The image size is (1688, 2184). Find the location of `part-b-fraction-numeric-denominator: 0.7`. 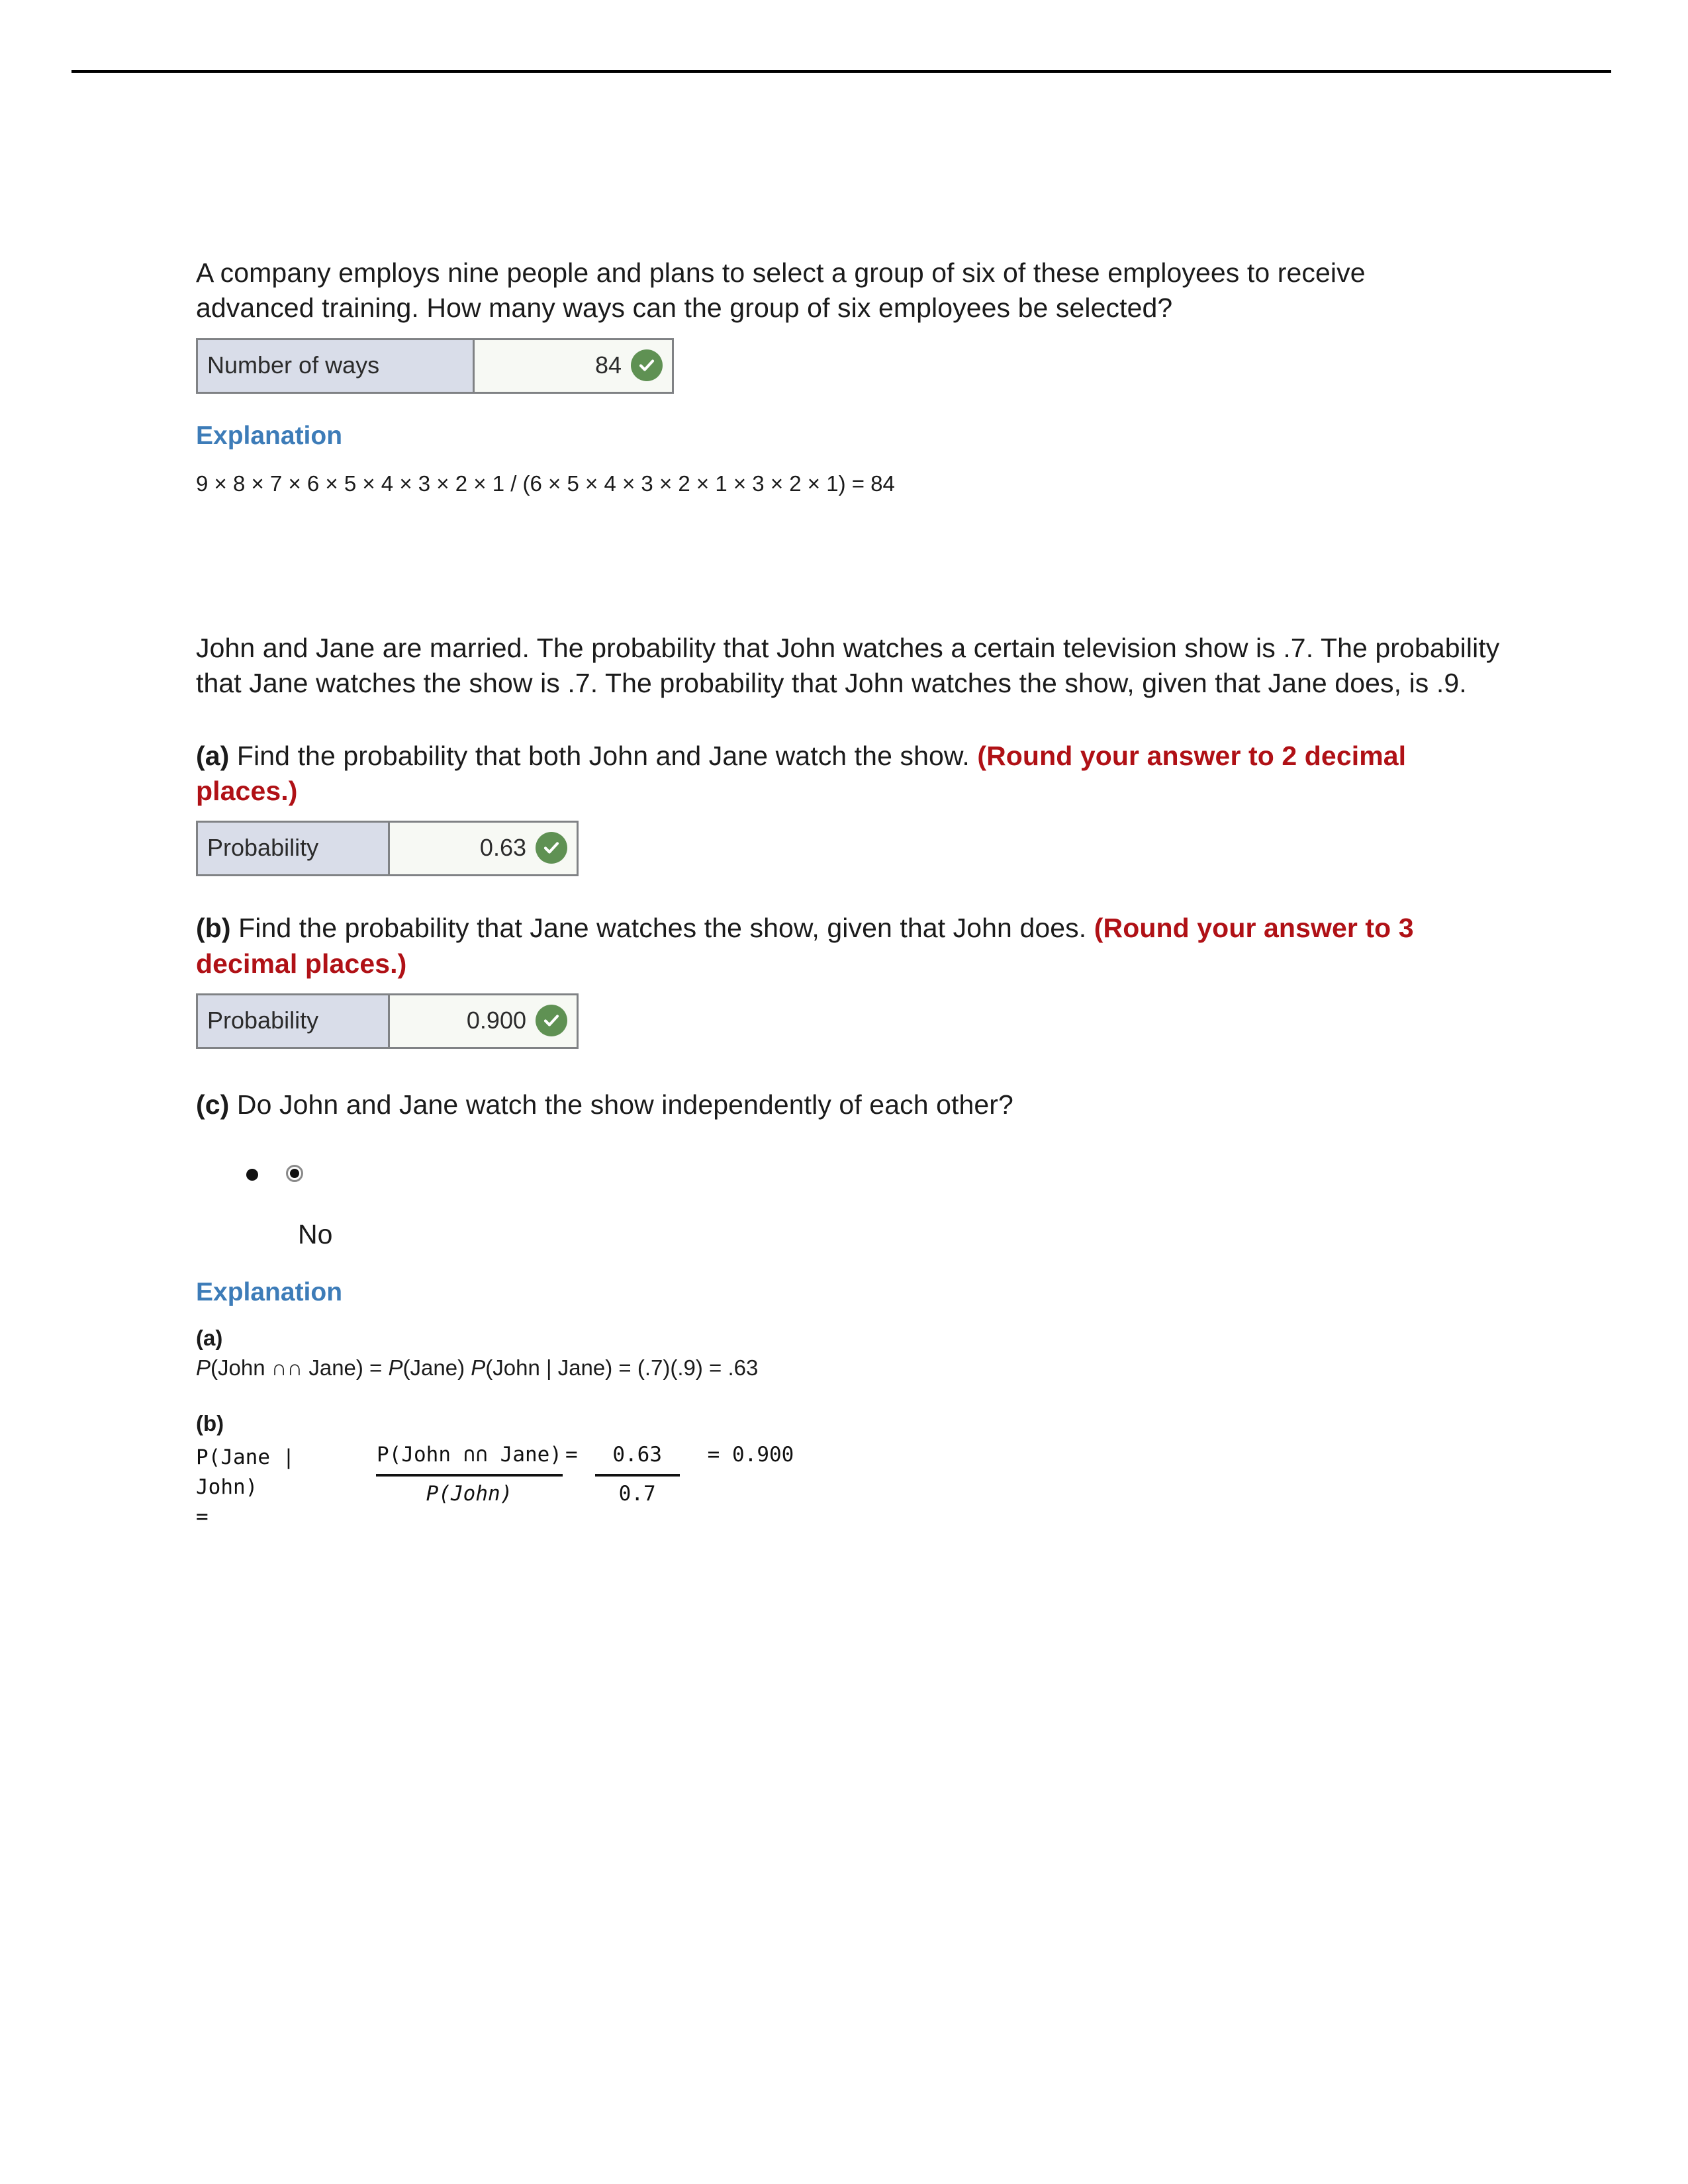

part-b-fraction-numeric-denominator: 0.7 is located at coordinates (637, 1493).